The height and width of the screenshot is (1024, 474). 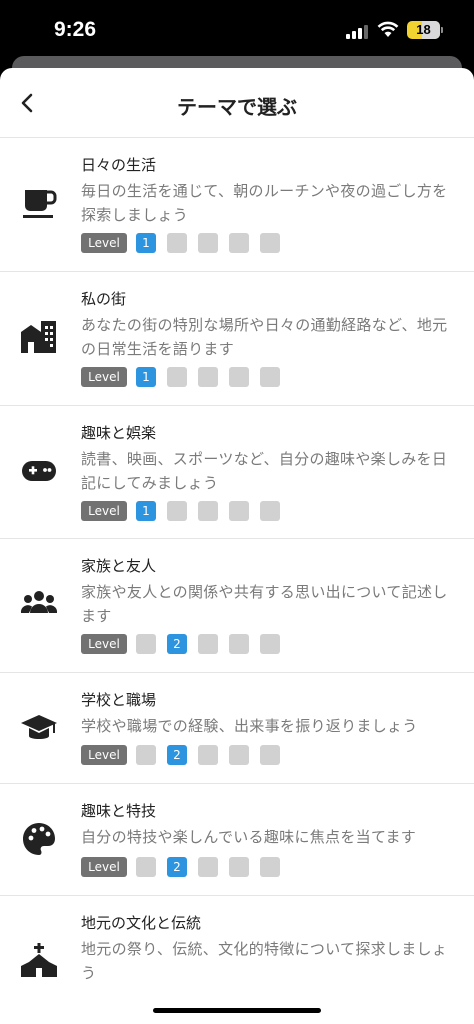 I want to click on battery-icon: 18, so click(x=423, y=30).